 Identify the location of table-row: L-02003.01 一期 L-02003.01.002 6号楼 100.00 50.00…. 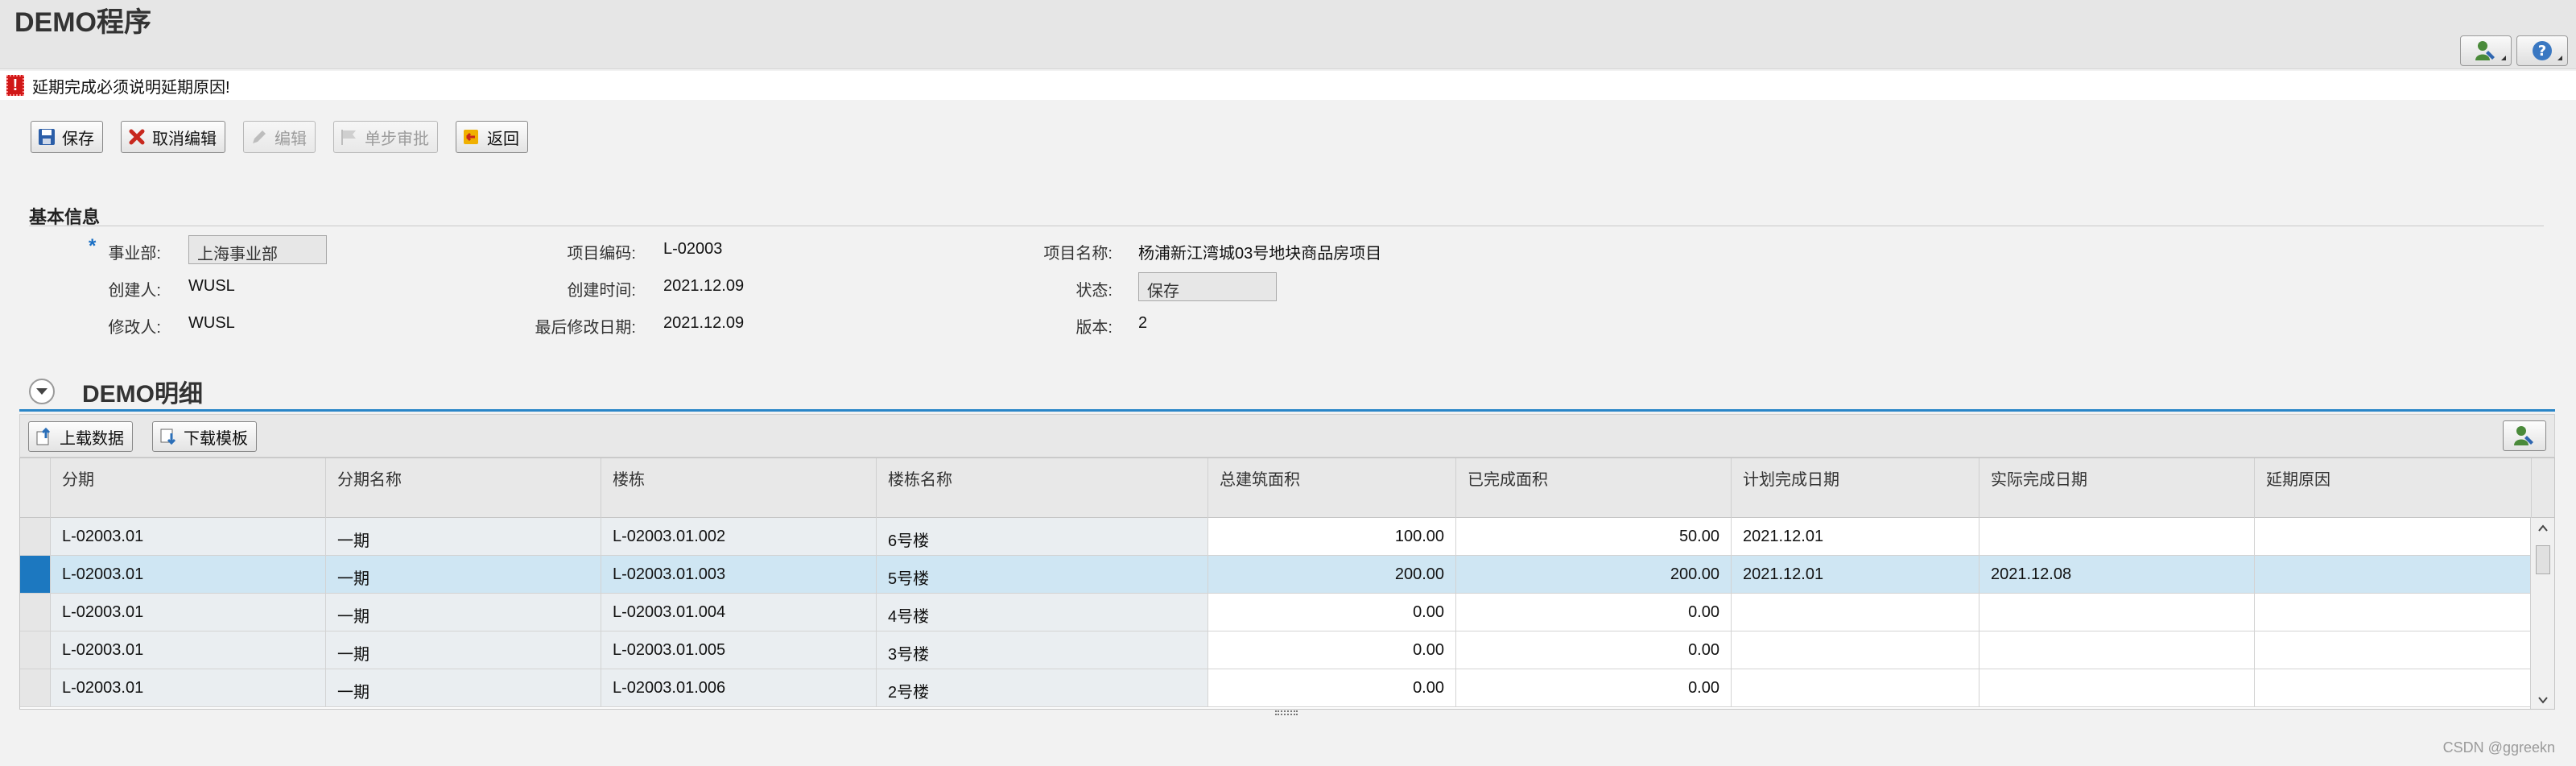
(1287, 537).